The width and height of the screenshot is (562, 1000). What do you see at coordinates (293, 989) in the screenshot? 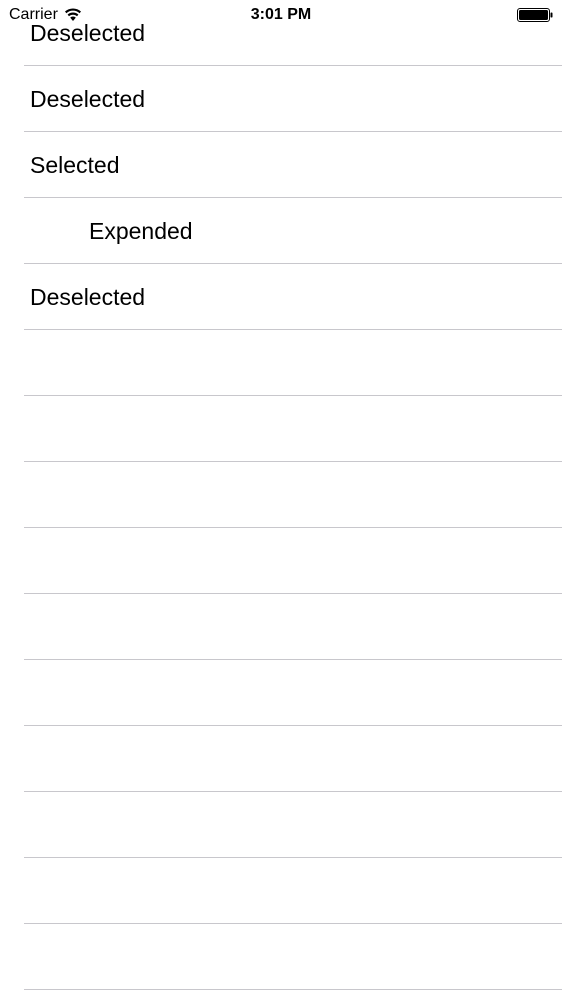
I see `row-separator` at bounding box center [293, 989].